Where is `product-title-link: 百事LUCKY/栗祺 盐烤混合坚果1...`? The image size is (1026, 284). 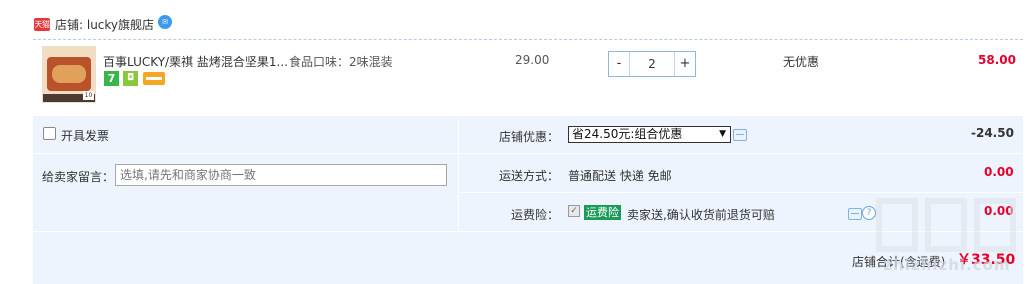 product-title-link: 百事LUCKY/栗祺 盐烤混合坚果1... is located at coordinates (195, 61).